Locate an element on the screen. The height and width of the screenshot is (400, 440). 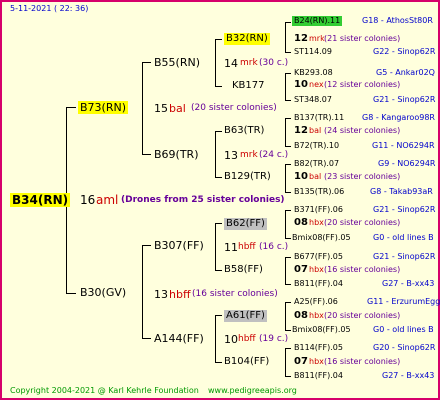
queen-b104: B104(FF) is located at coordinates (246, 362).